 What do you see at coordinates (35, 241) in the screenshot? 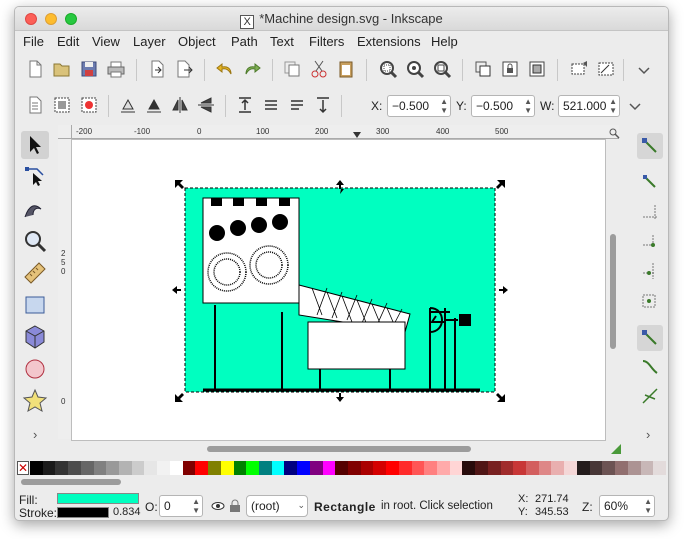
I see `zoom-icon` at bounding box center [35, 241].